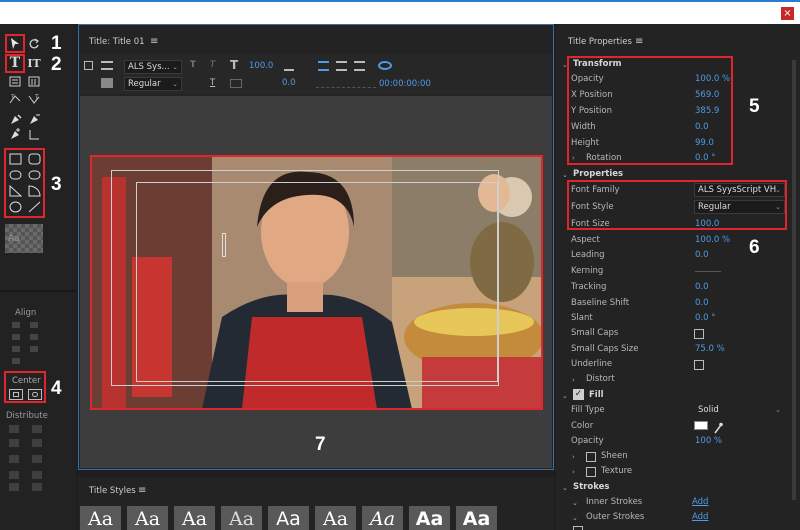 The width and height of the screenshot is (800, 530). Describe the element at coordinates (686, 379) in the screenshot. I see `distort-row: Distort` at that location.